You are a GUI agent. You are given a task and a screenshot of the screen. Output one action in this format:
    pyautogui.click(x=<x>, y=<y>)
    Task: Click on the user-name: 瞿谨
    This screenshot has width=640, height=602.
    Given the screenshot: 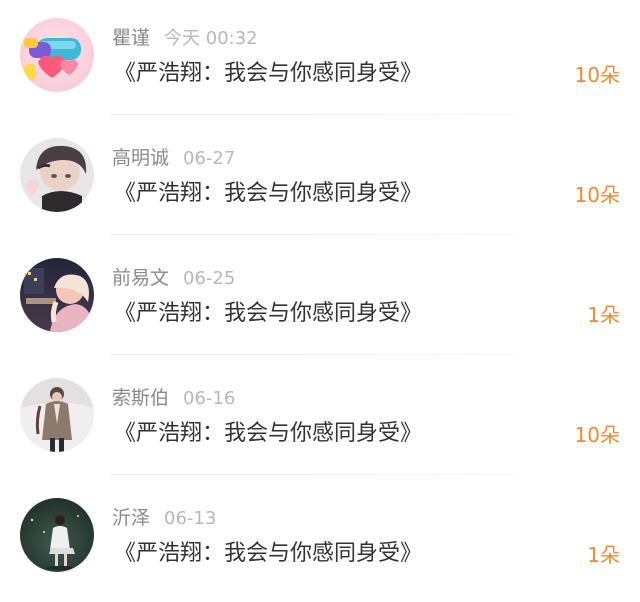 What is the action you would take?
    pyautogui.click(x=131, y=38)
    